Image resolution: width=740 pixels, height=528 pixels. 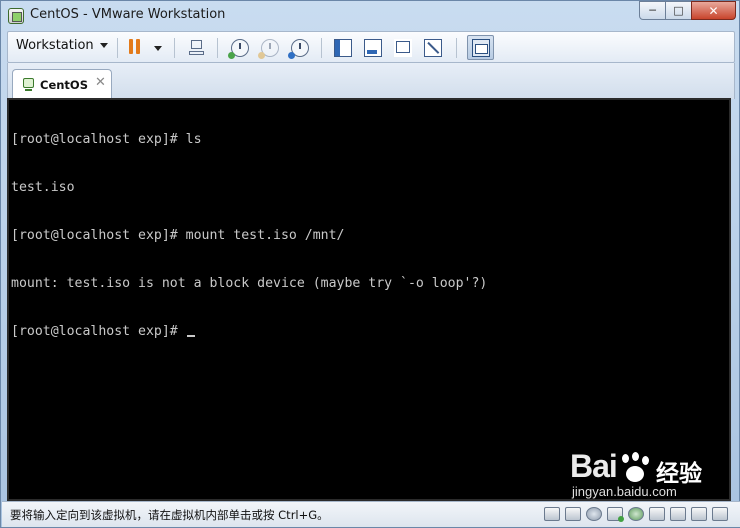 I want to click on tab-centos: CentOS ✕, so click(x=62, y=84).